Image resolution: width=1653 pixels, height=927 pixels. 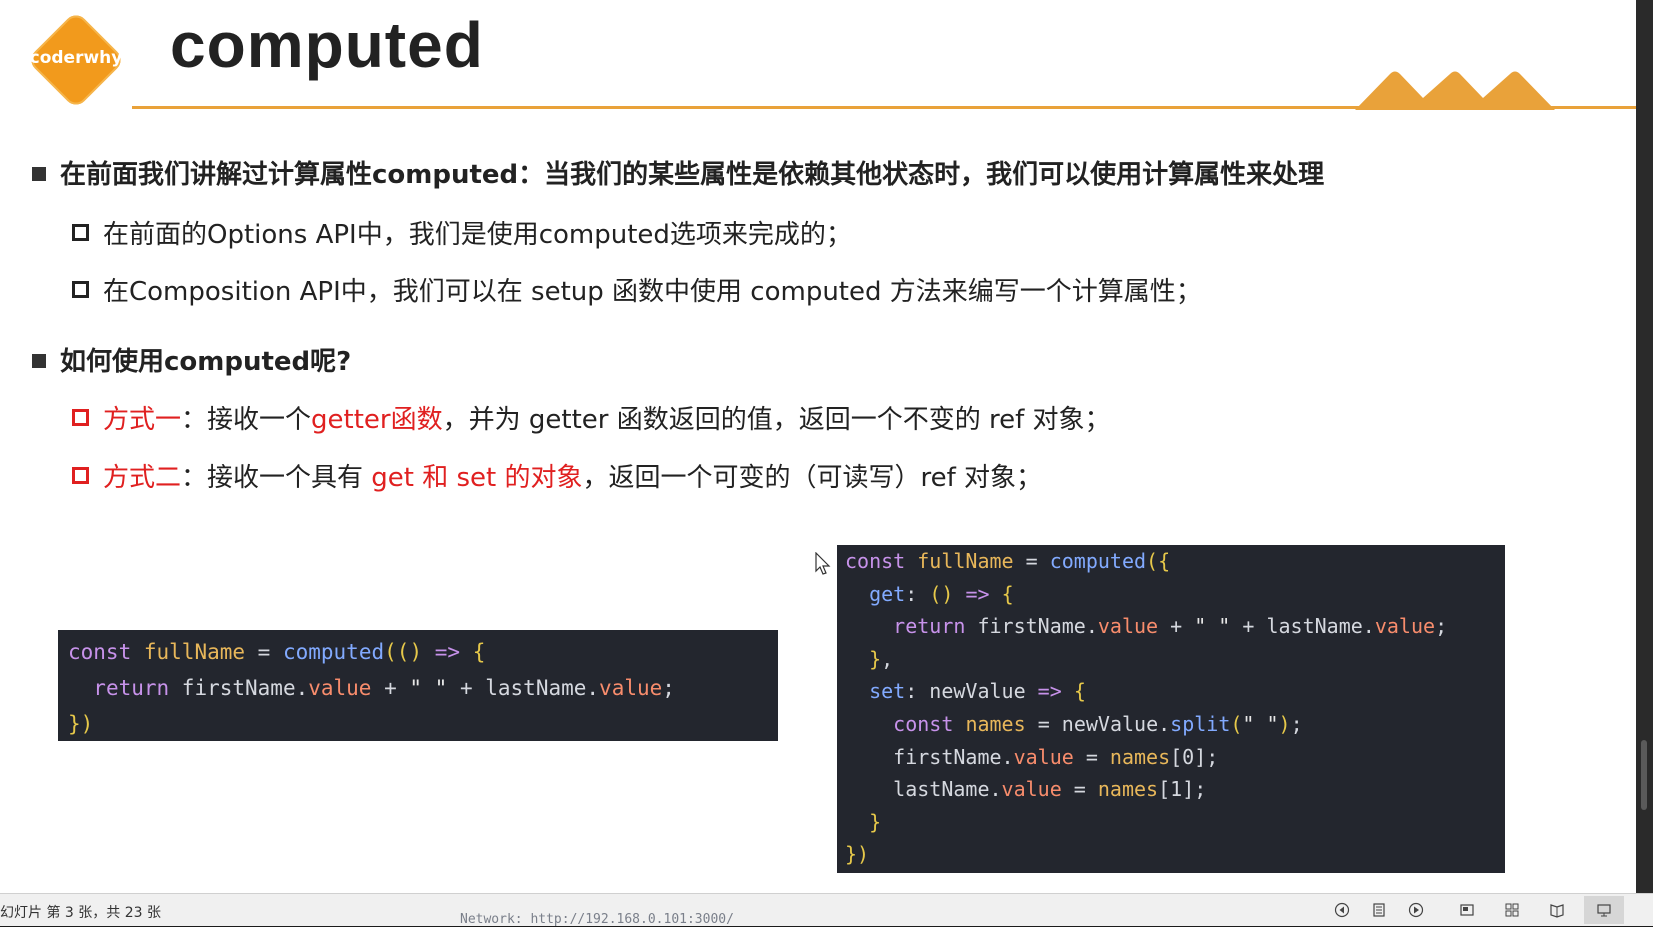 I want to click on previous-slide-icon, so click(x=1342, y=910).